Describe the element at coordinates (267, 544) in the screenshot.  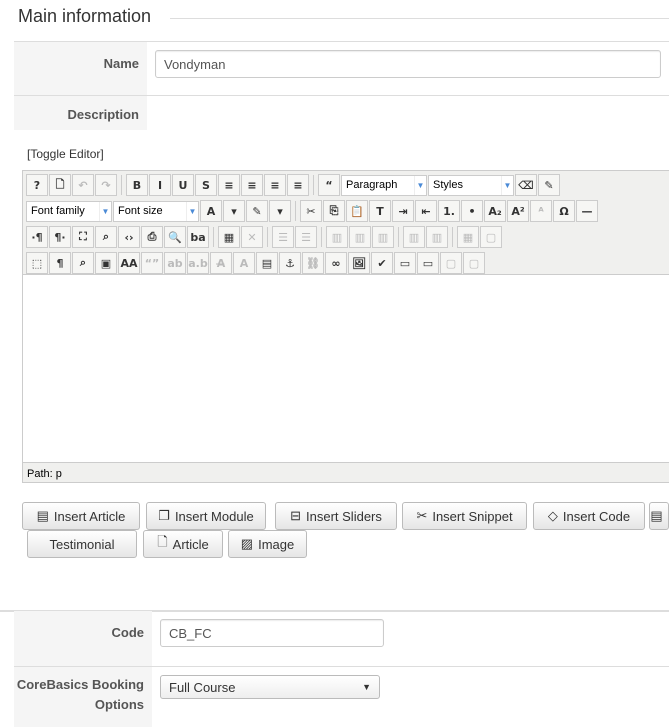
I see `image-button: ▨ Image` at that location.